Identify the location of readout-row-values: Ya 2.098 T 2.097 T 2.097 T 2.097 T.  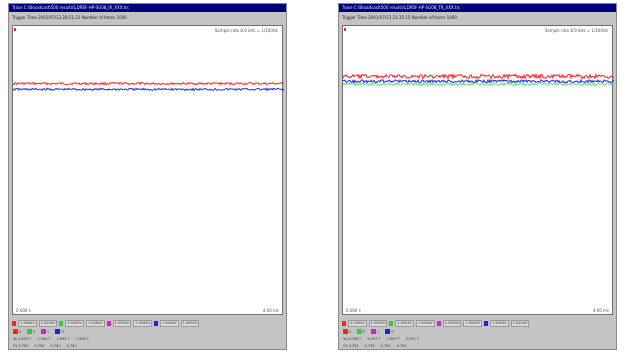
(477, 338).